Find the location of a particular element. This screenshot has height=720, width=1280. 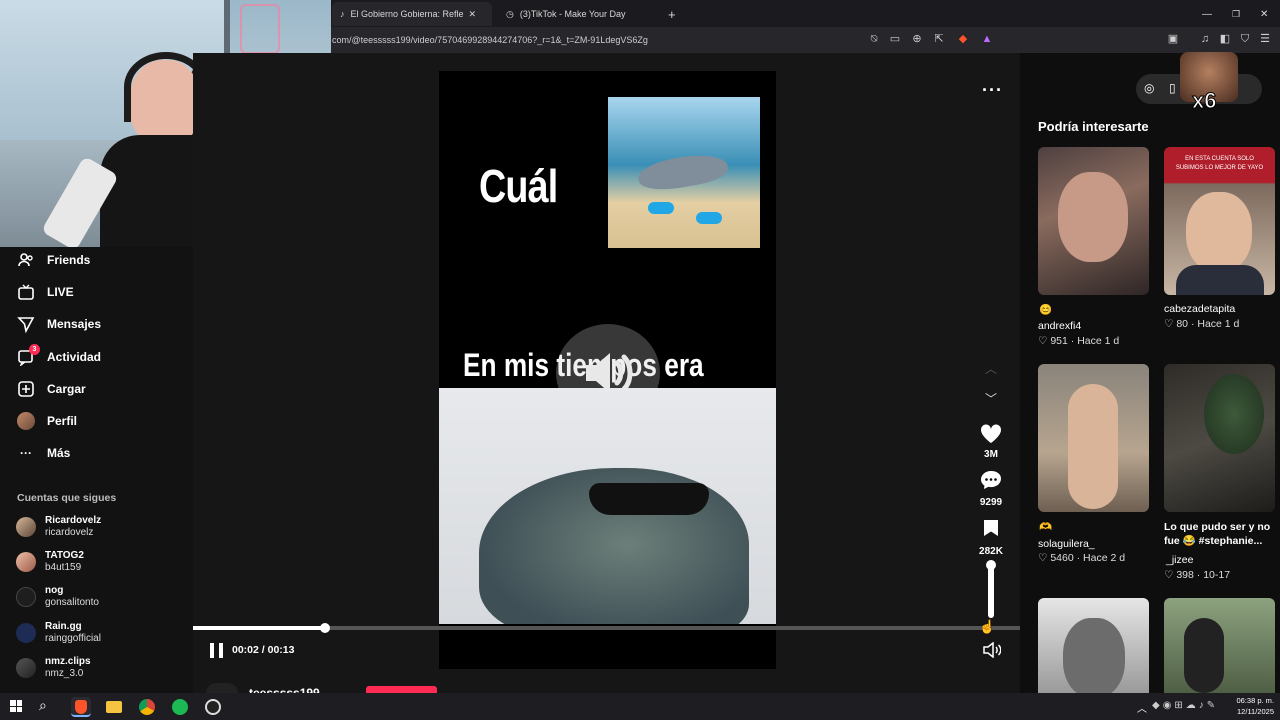

chrome-icon is located at coordinates (147, 707).